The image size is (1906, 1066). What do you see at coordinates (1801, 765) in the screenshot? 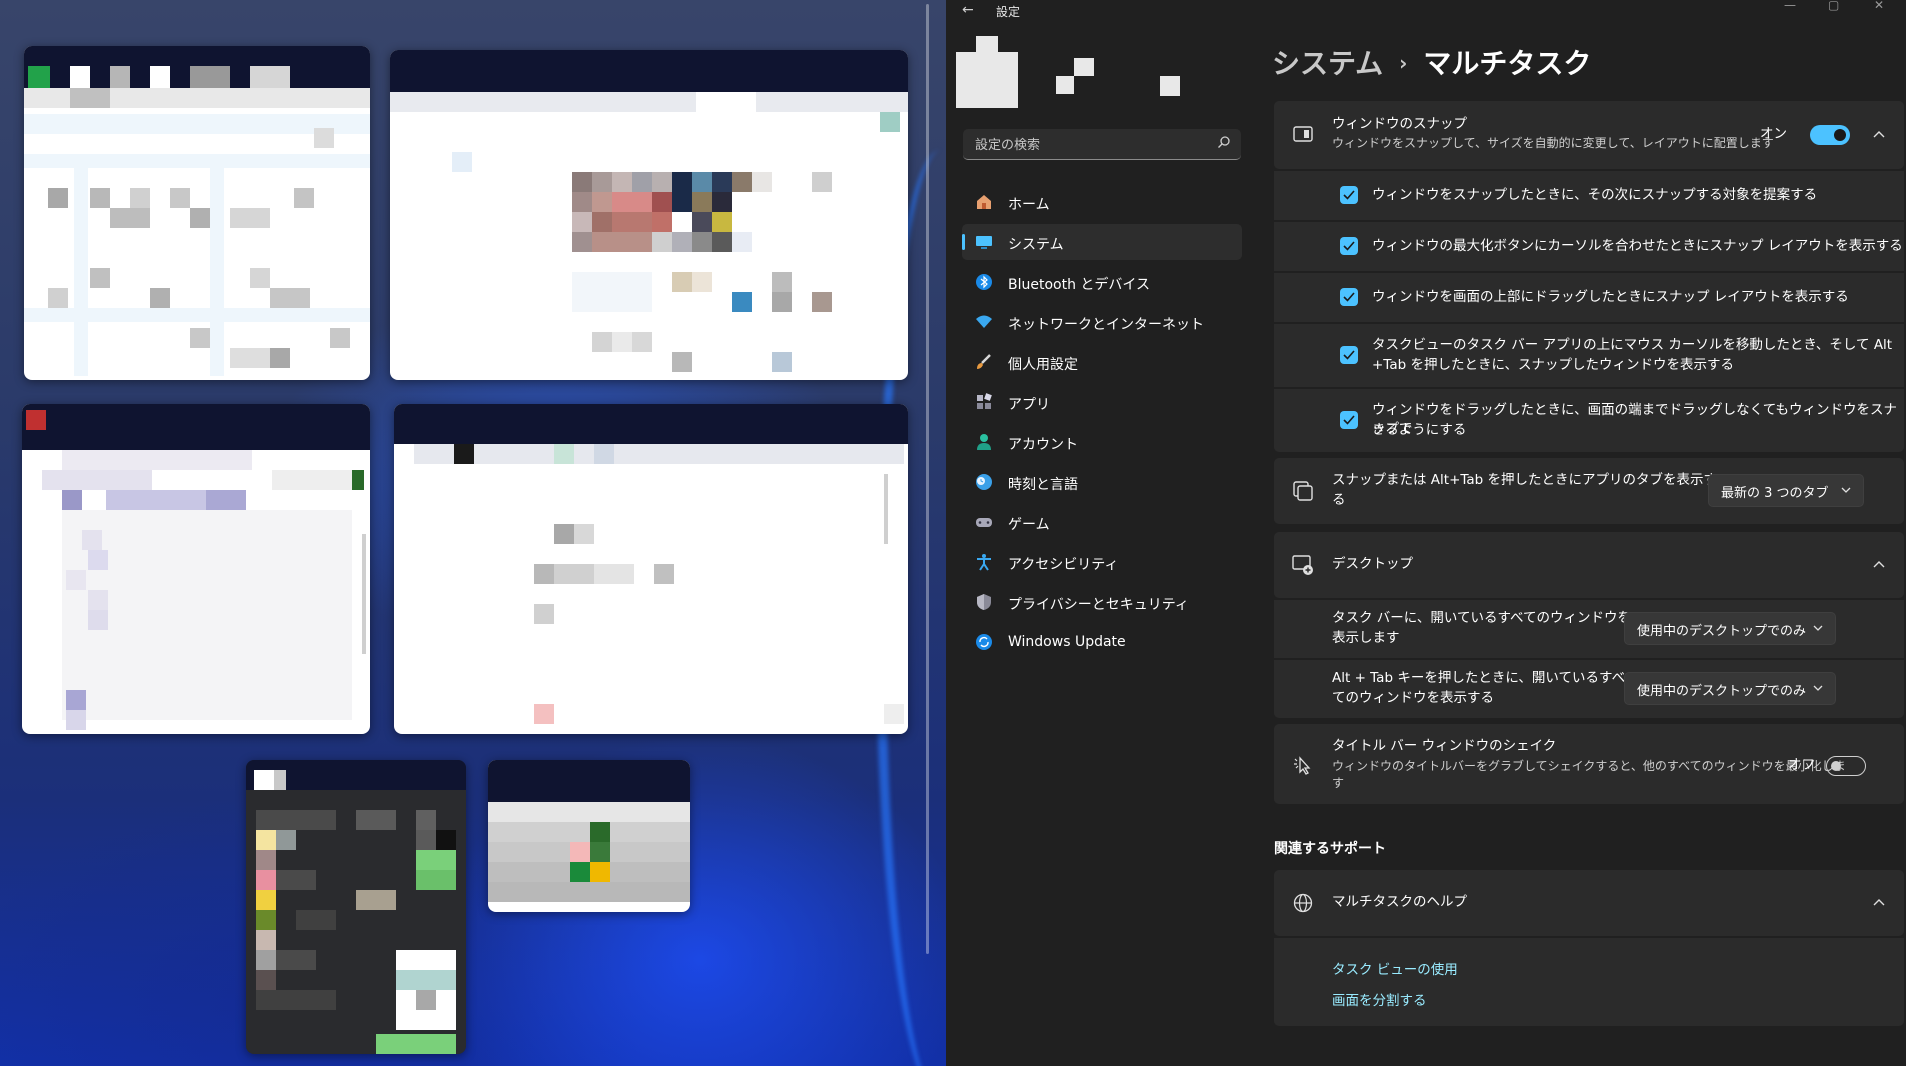
I see `shake-state-label: オフ` at bounding box center [1801, 765].